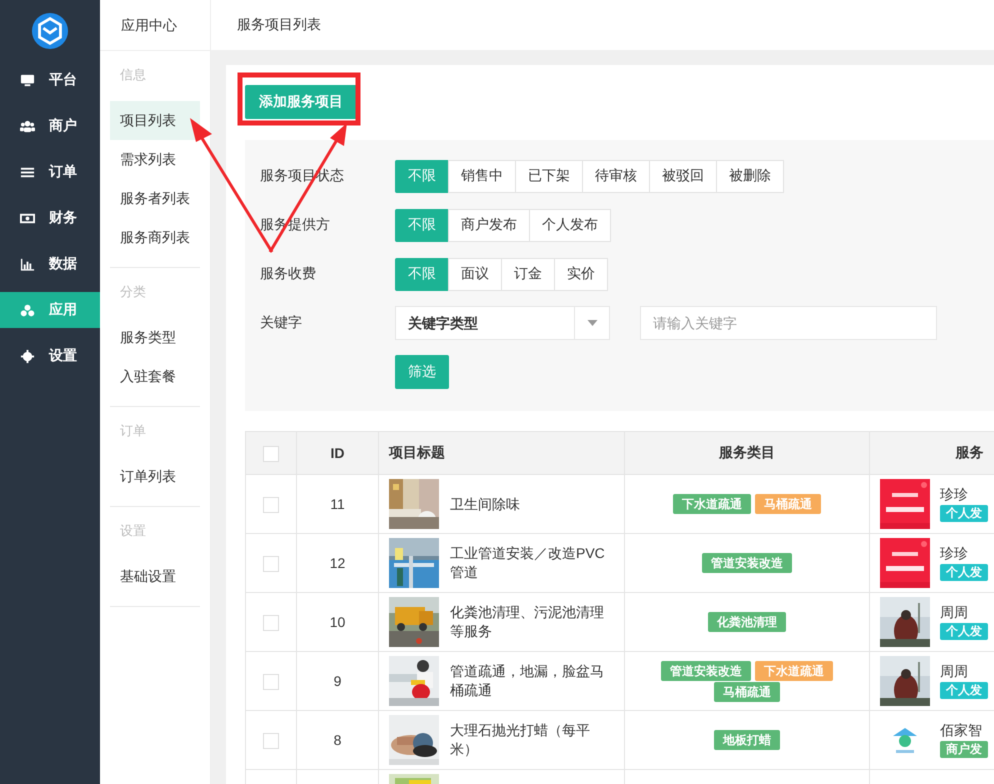 This screenshot has width=994, height=784. I want to click on monitor-icon, so click(27, 80).